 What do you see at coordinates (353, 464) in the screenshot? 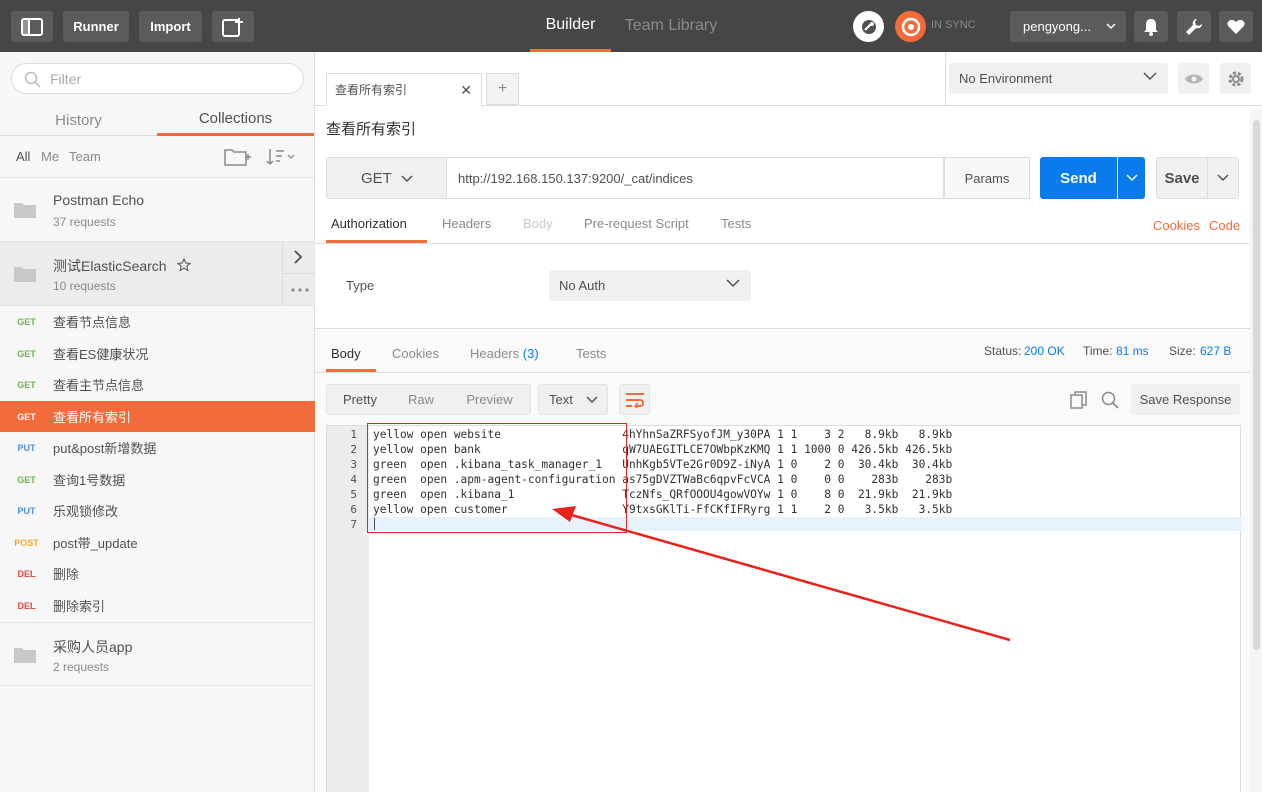
I see `line-number: 3` at bounding box center [353, 464].